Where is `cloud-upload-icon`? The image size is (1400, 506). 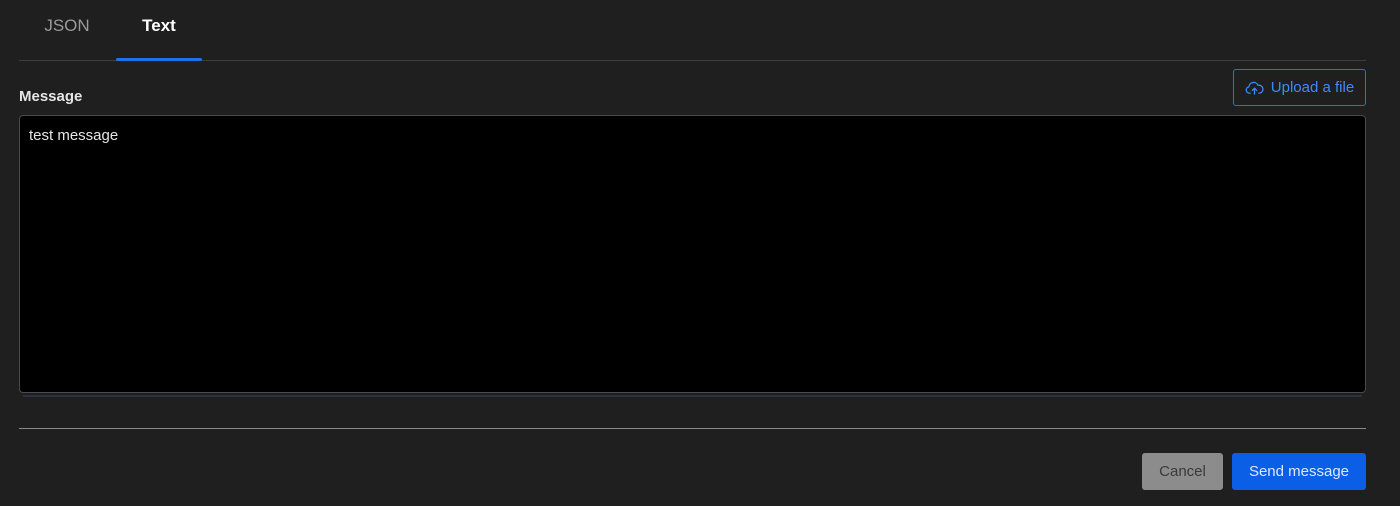
cloud-upload-icon is located at coordinates (1254, 88).